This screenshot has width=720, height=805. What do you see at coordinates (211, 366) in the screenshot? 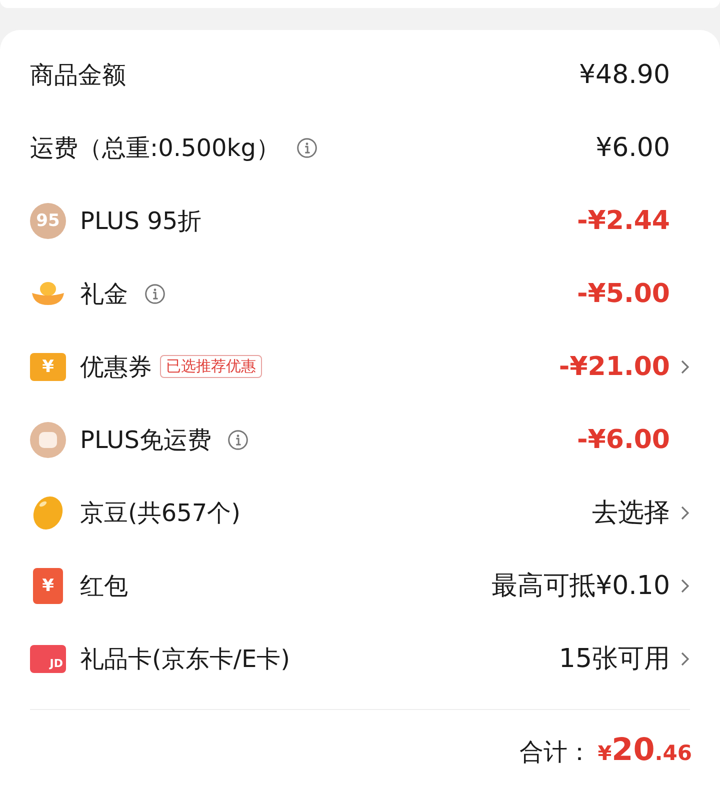
I see `promo-tag: 已选推荐优惠` at bounding box center [211, 366].